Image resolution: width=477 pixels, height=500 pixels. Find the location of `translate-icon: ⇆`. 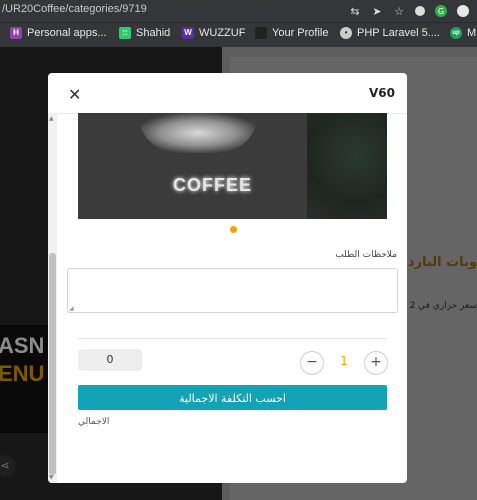

translate-icon: ⇆ is located at coordinates (355, 11).